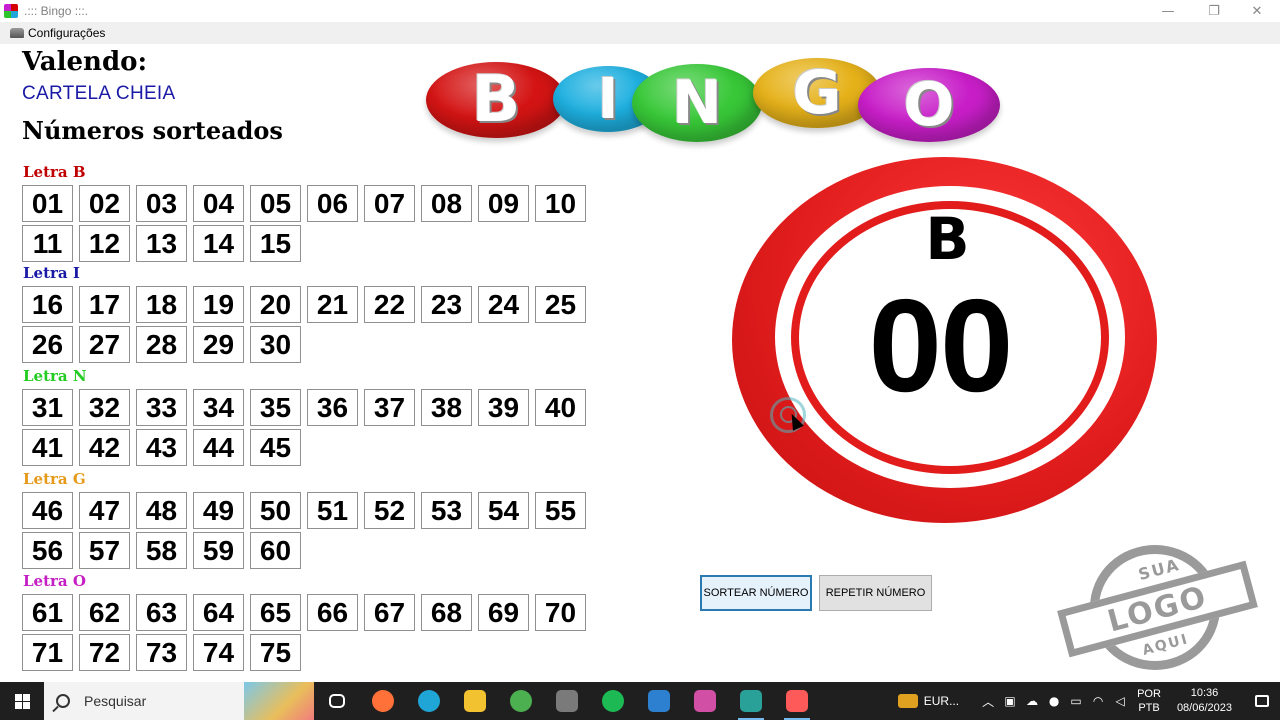 Image resolution: width=1280 pixels, height=720 pixels. I want to click on number-cell: 61, so click(47, 612).